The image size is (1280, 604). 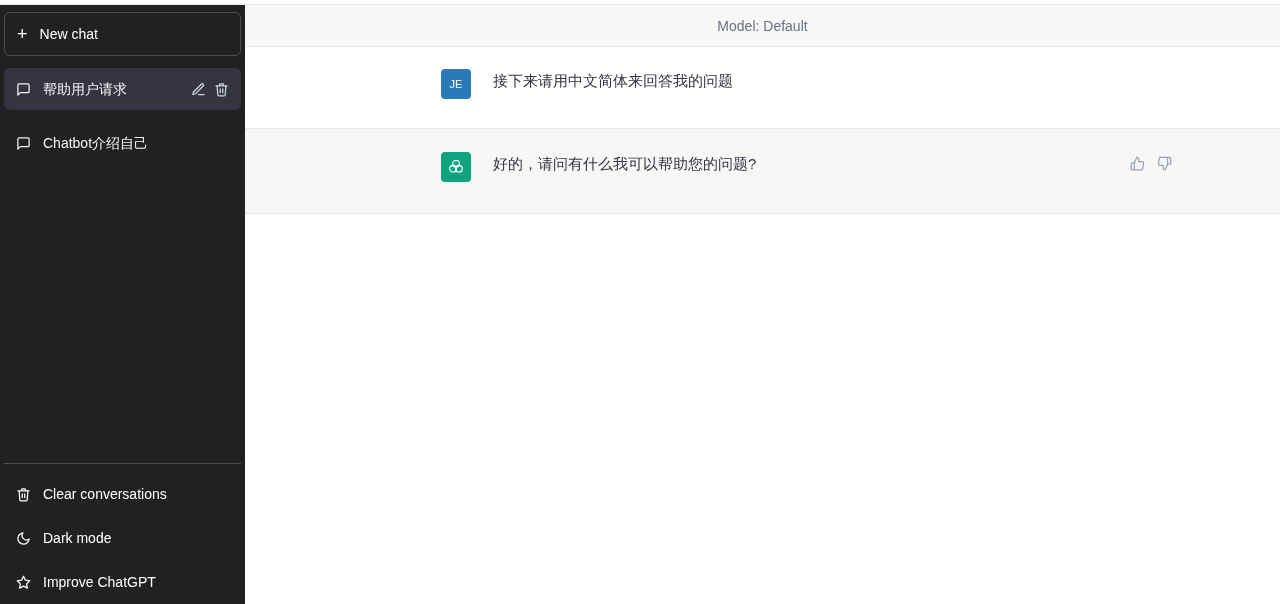 I want to click on new-chat-button: + New chat, so click(x=122, y=34).